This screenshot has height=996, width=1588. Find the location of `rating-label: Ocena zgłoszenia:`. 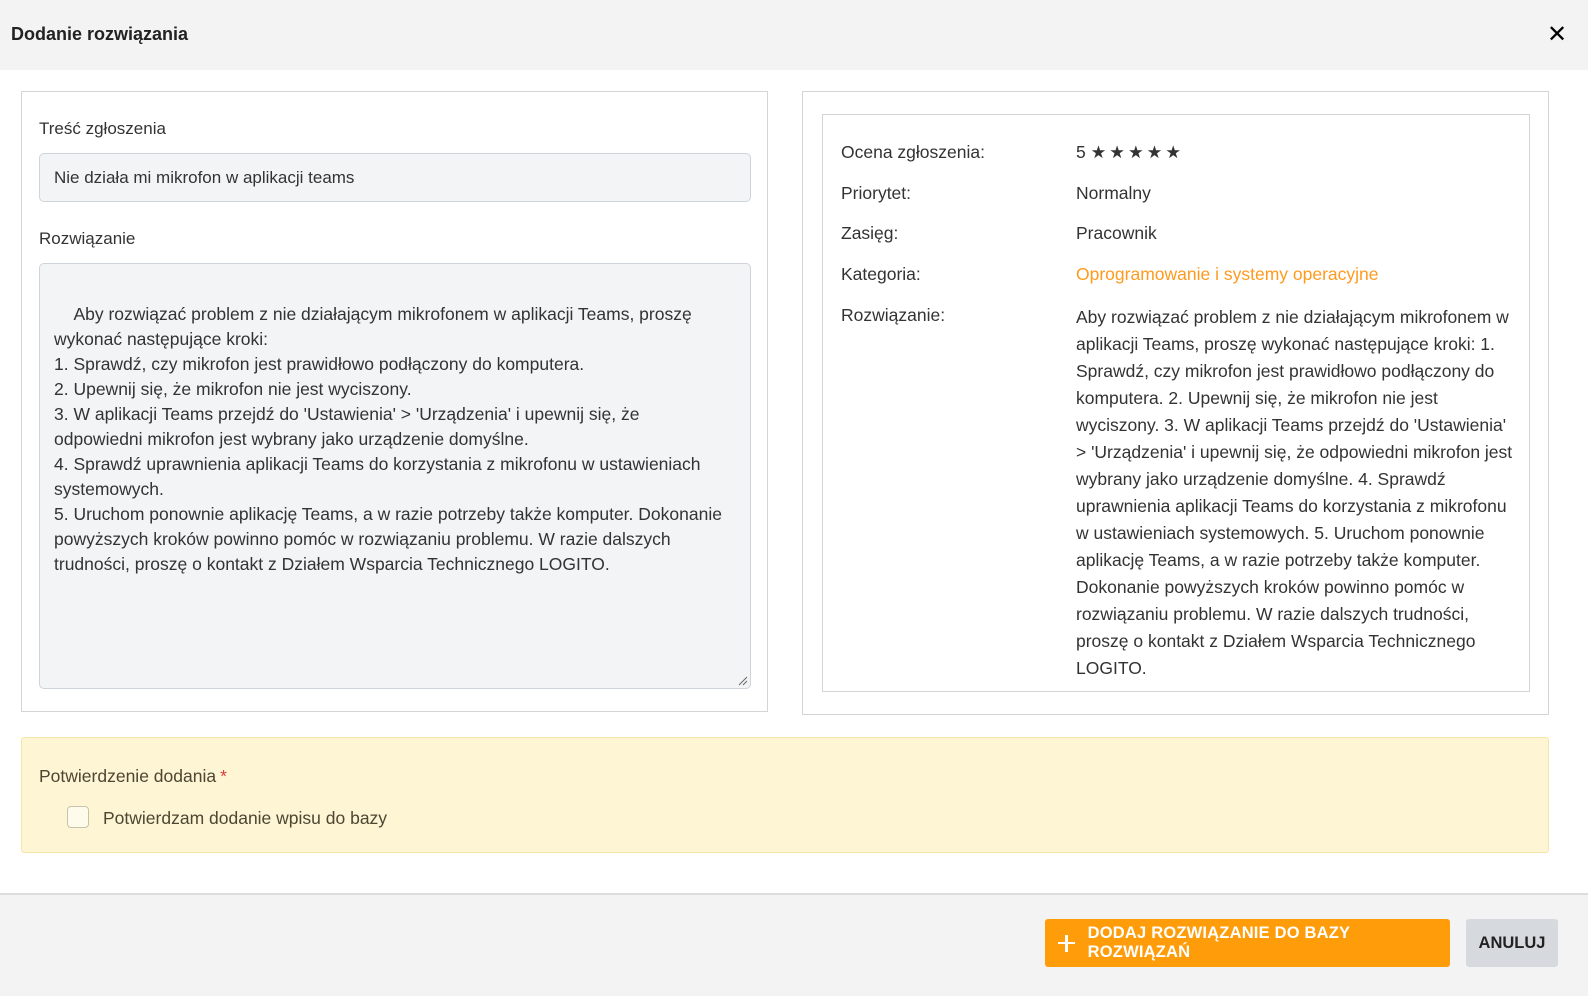

rating-label: Ocena zgłoszenia: is located at coordinates (913, 152).